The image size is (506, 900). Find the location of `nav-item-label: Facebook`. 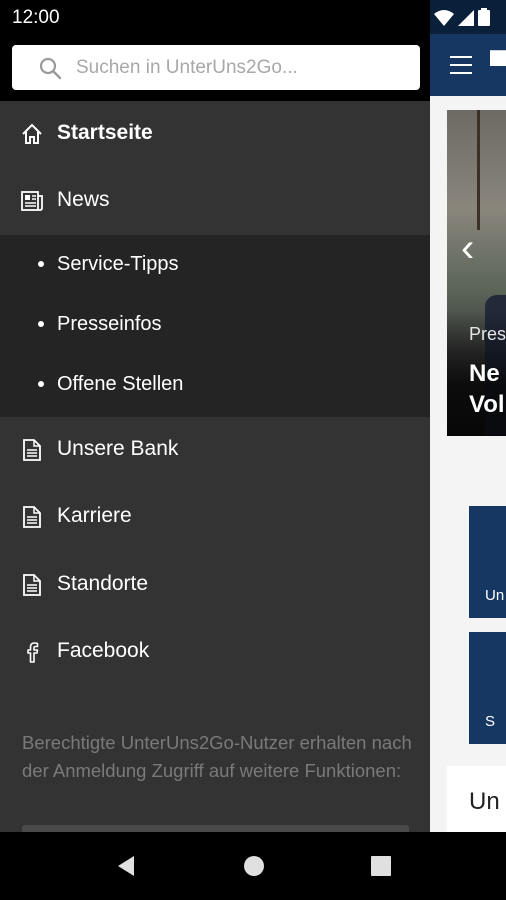

nav-item-label: Facebook is located at coordinates (103, 650).